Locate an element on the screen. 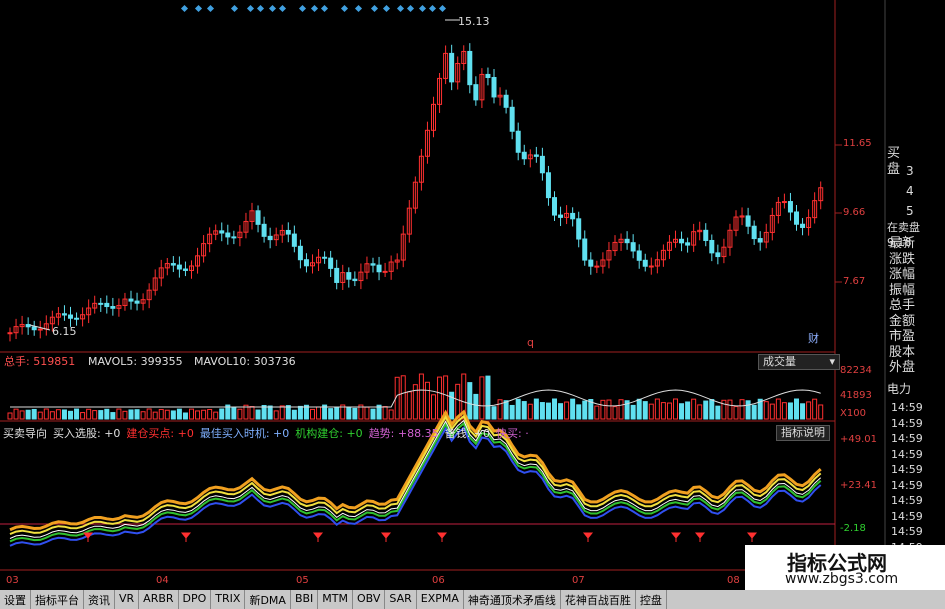 The height and width of the screenshot is (609, 945). indicator-explain-button: 指标说明 is located at coordinates (803, 433).